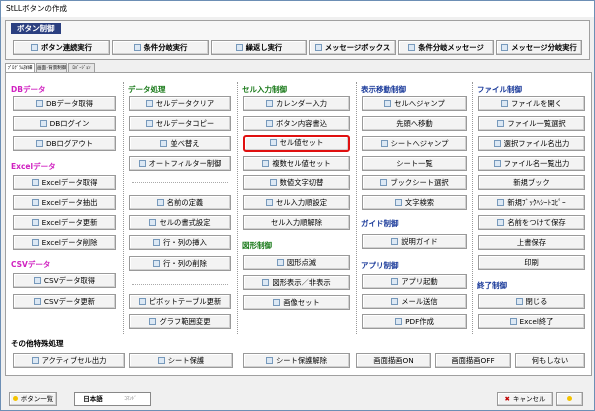  Describe the element at coordinates (414, 182) in the screenshot. I see `book-sheet-select-button: ブックシート選択` at that location.